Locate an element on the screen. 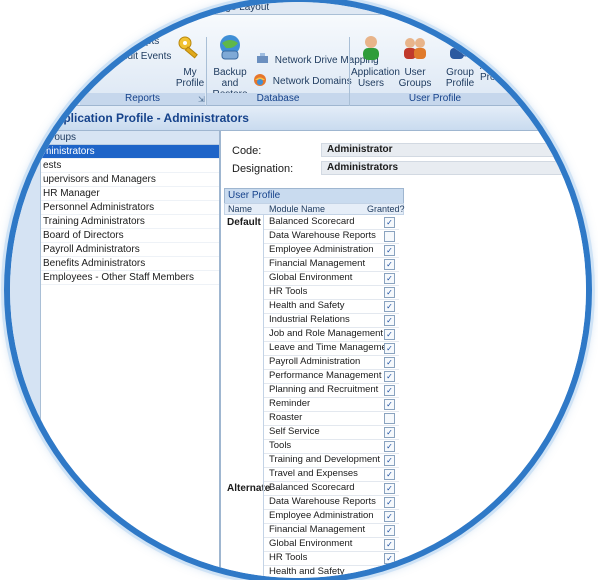  database-globe-icon is located at coordinates (230, 48).